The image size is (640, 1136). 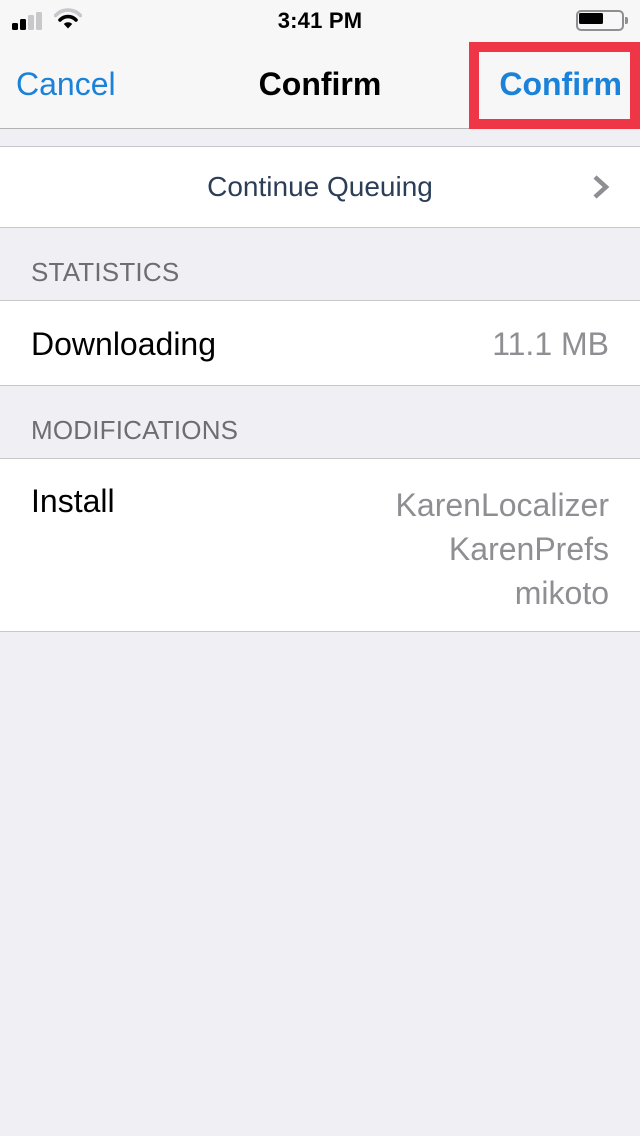 What do you see at coordinates (601, 187) in the screenshot?
I see `chevron-right-icon` at bounding box center [601, 187].